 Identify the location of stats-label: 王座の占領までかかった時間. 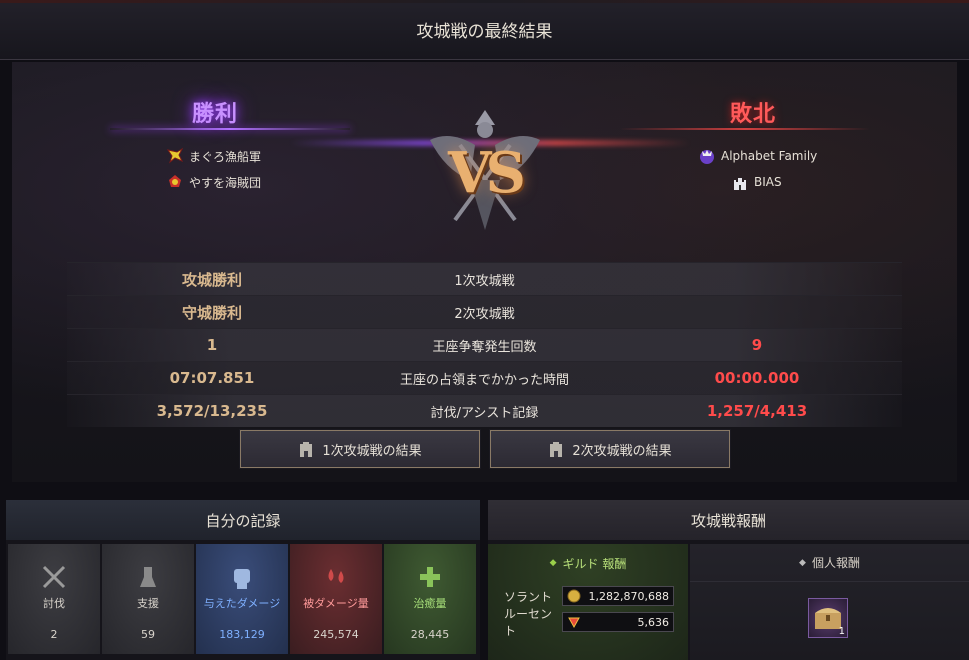
(484, 380).